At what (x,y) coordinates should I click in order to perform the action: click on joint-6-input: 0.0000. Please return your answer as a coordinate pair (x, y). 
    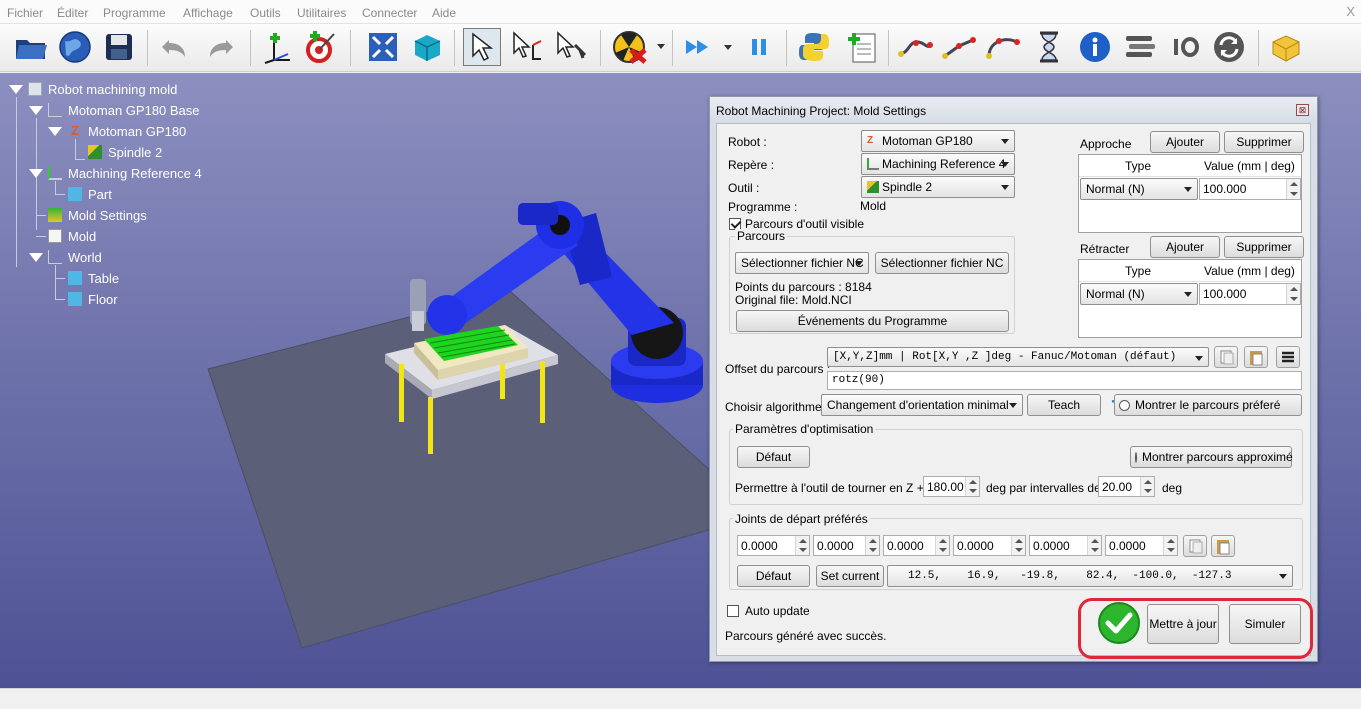
    Looking at the image, I should click on (1141, 545).